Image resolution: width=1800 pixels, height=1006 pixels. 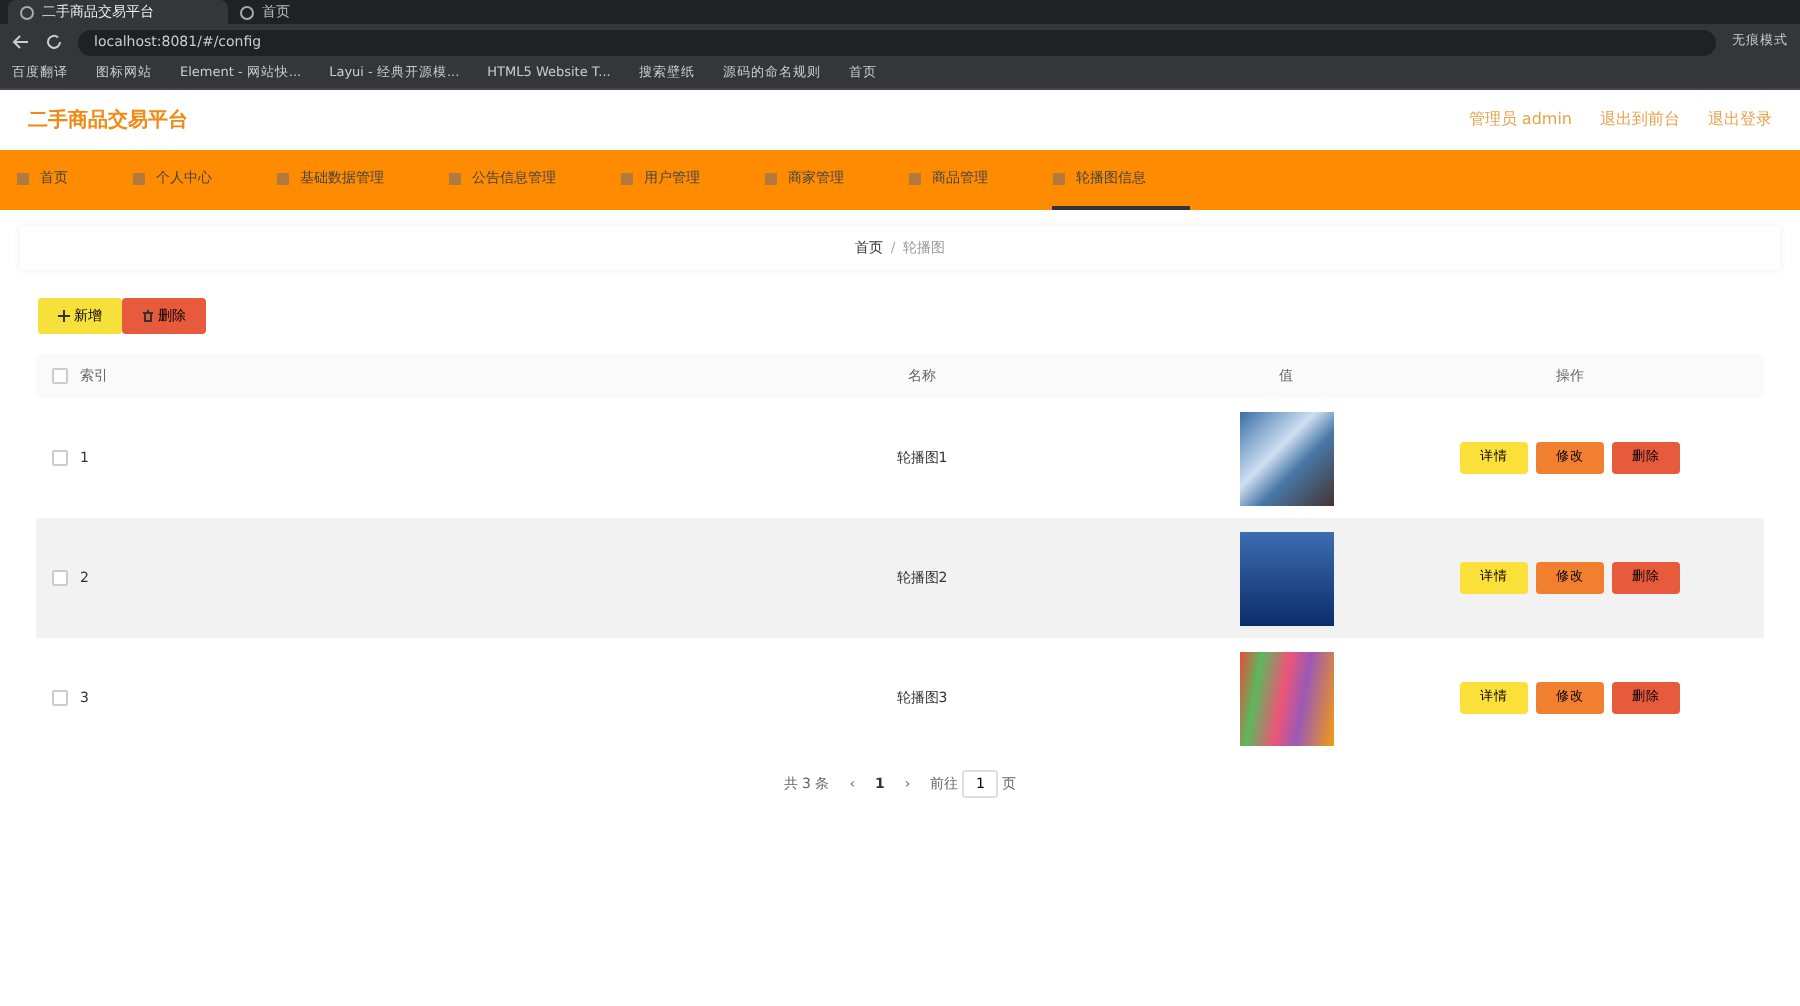 I want to click on plus-icon, so click(x=64, y=316).